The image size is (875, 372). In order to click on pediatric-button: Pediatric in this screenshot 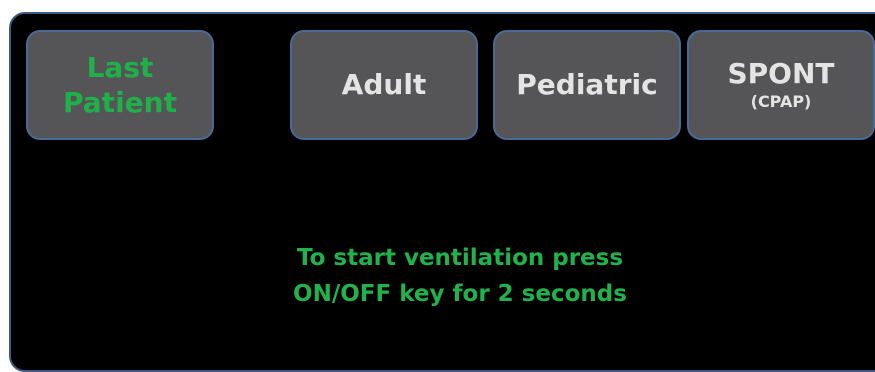, I will do `click(587, 85)`.